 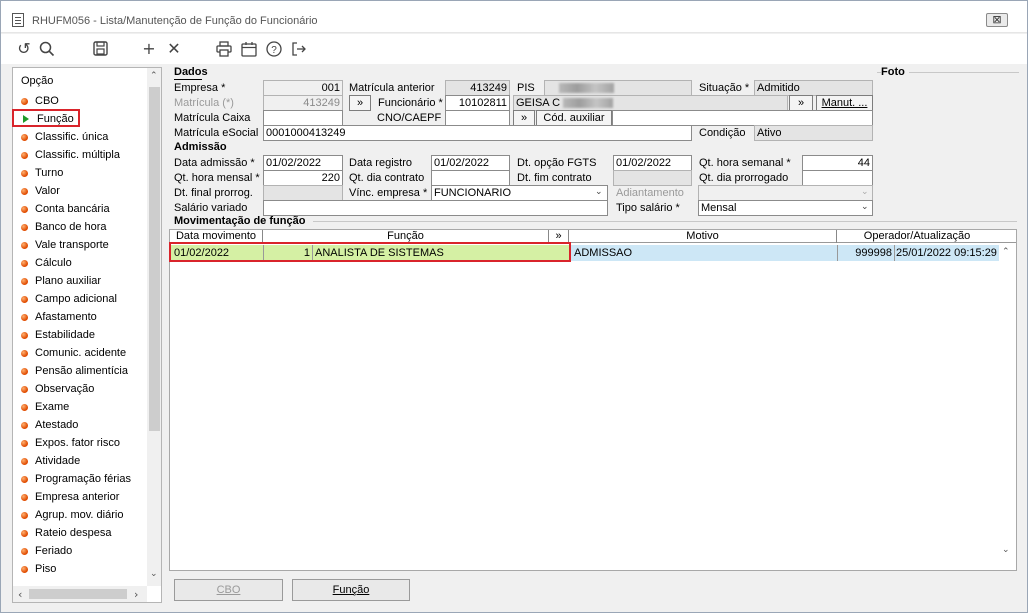 What do you see at coordinates (303, 103) in the screenshot?
I see `matricula-field: 413249` at bounding box center [303, 103].